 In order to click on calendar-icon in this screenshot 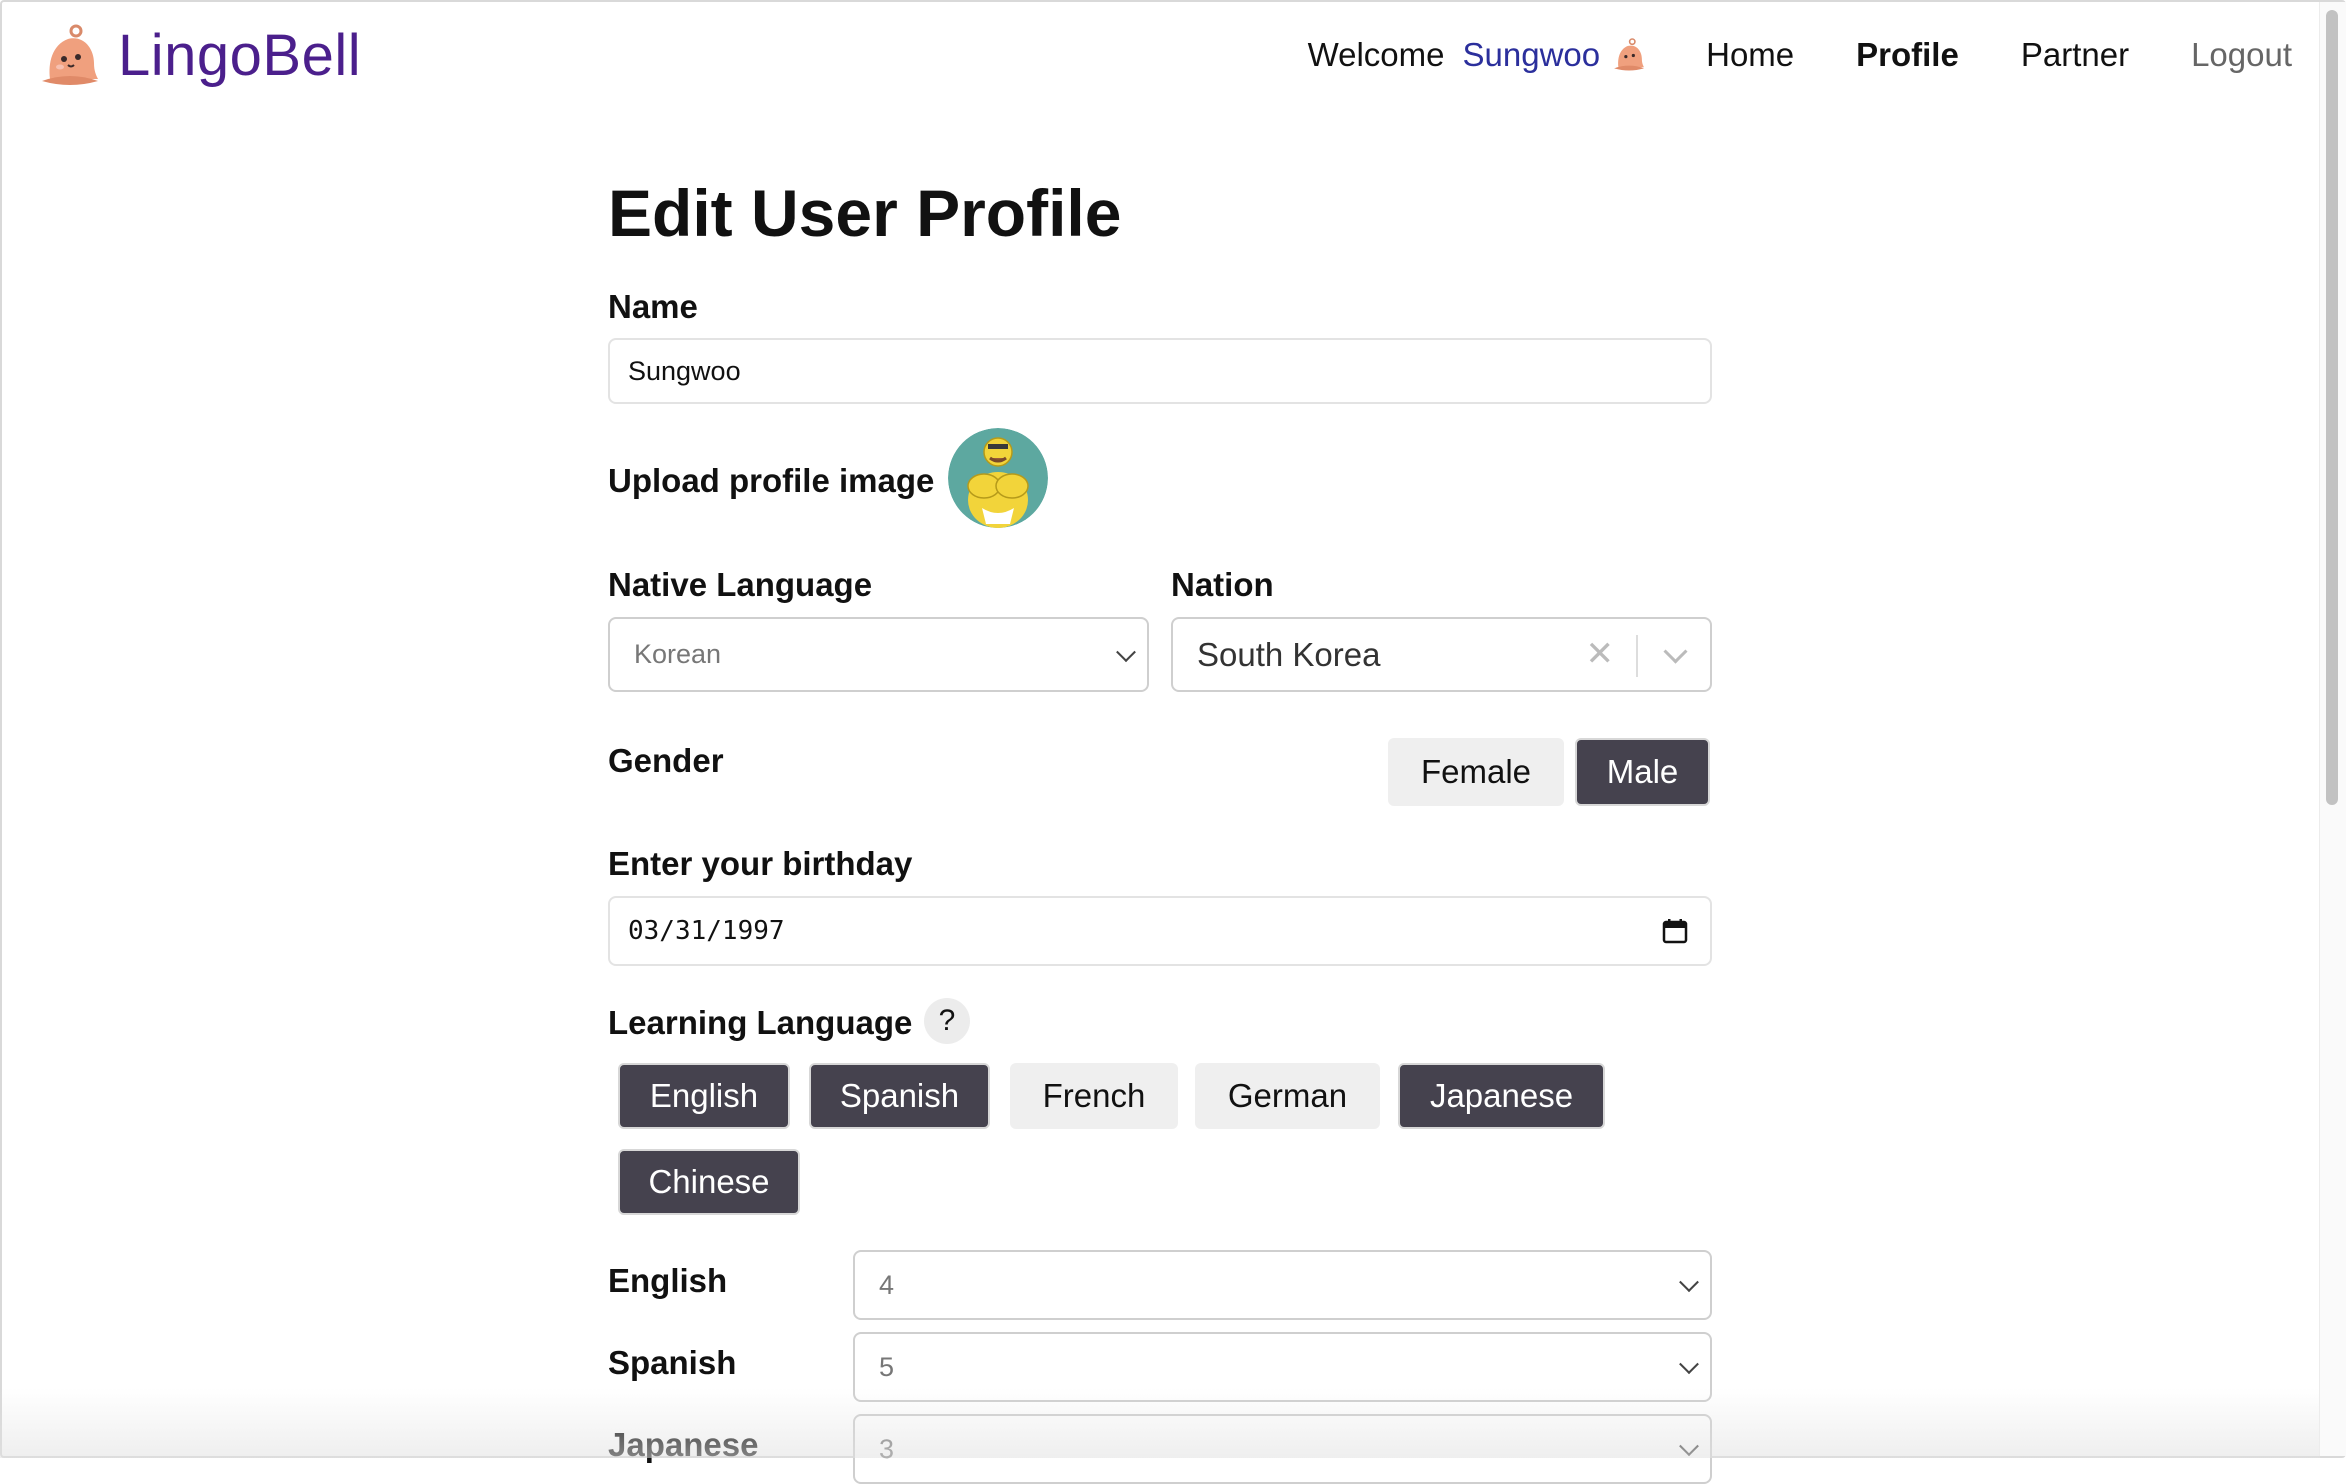, I will do `click(1675, 931)`.